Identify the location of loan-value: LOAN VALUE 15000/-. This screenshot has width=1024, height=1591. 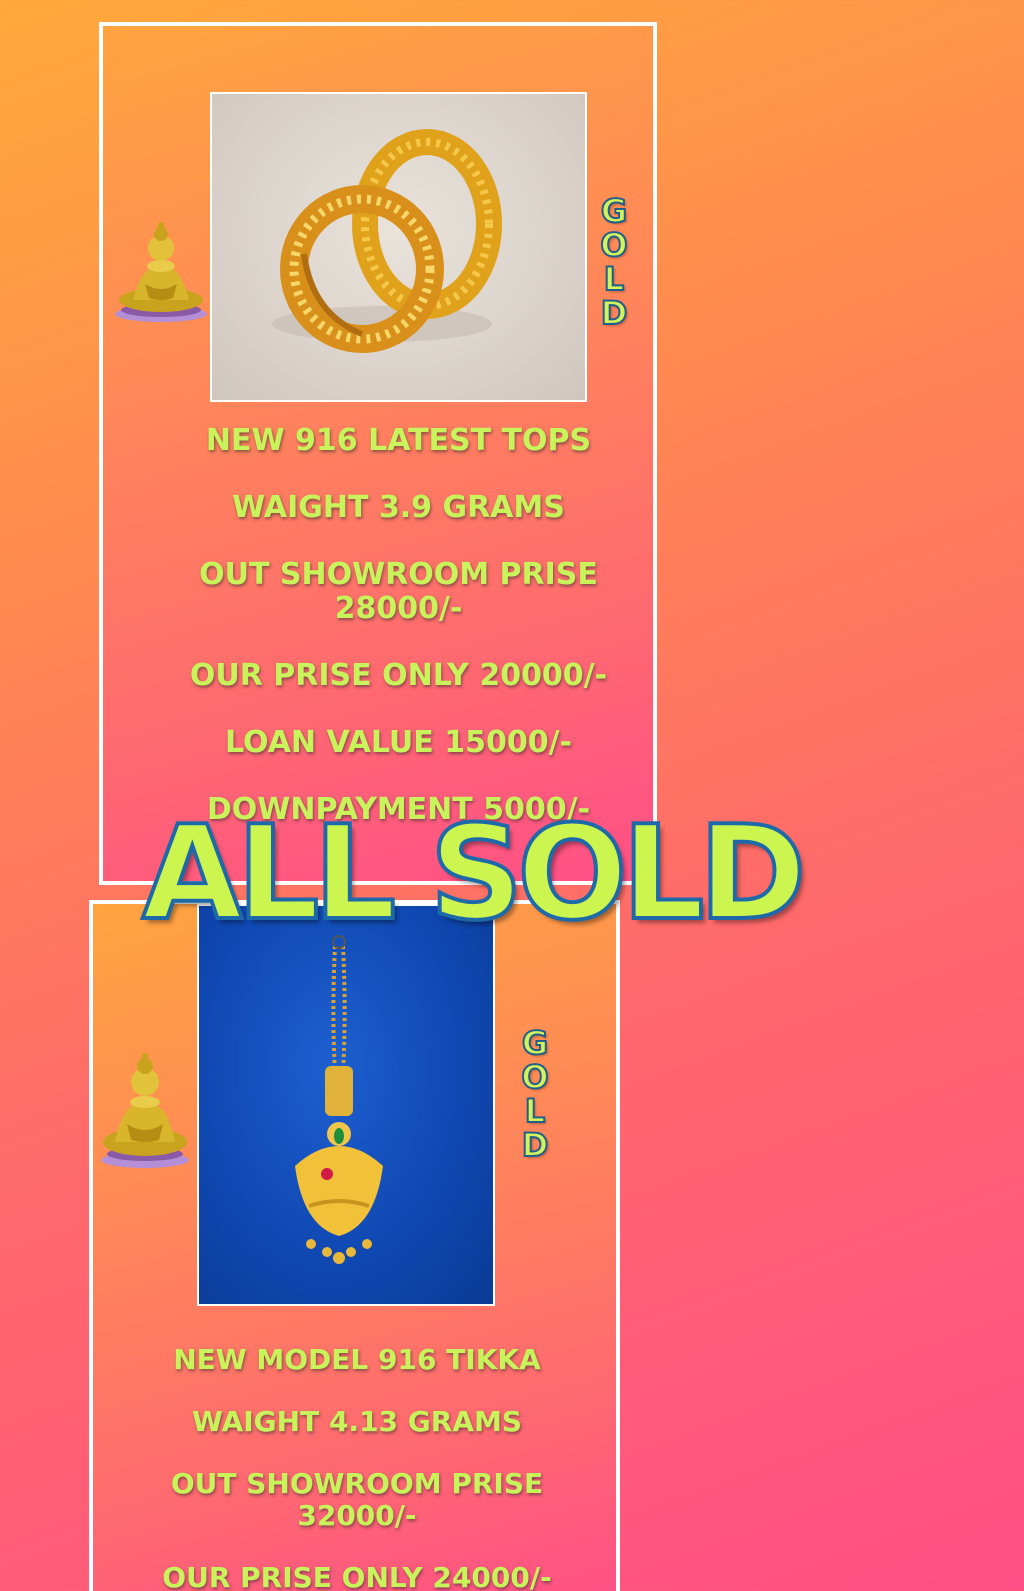
(398, 742).